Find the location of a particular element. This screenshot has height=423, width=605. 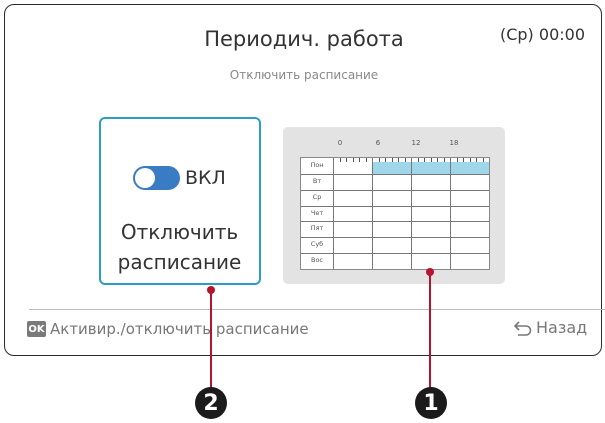

hour-label-12: 12 is located at coordinates (416, 143).